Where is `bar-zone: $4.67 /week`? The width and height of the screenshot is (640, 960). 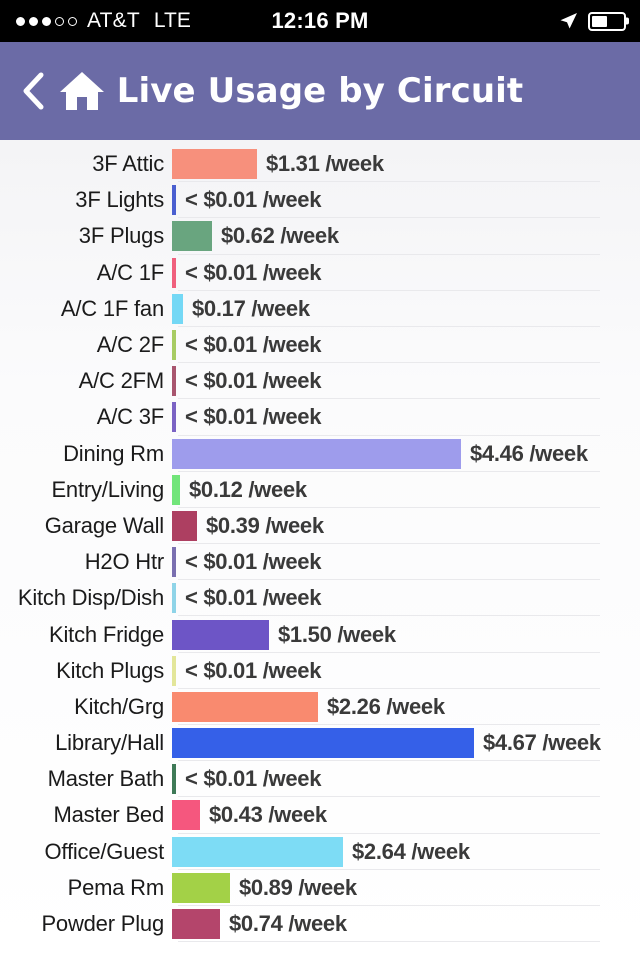 bar-zone: $4.67 /week is located at coordinates (406, 743).